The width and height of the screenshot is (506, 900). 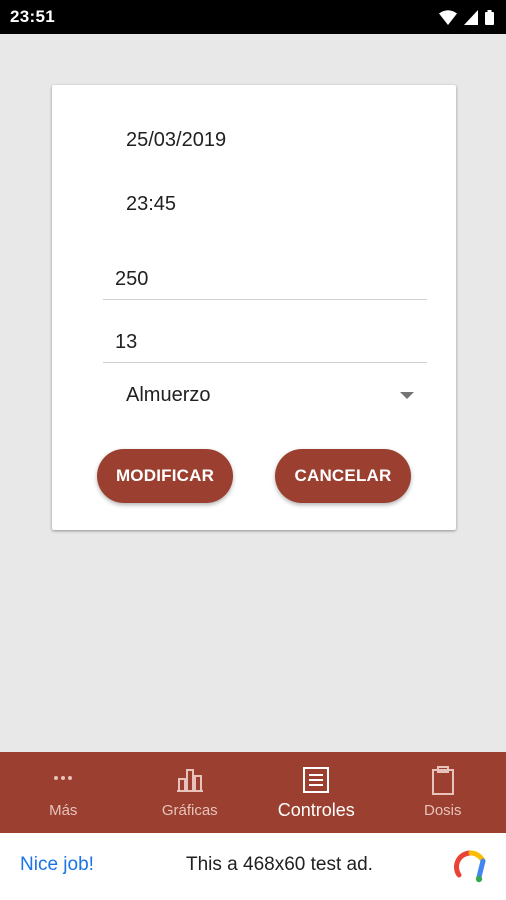 I want to click on ad-banner: Nice job! This a 468x60 test ad., so click(x=253, y=866).